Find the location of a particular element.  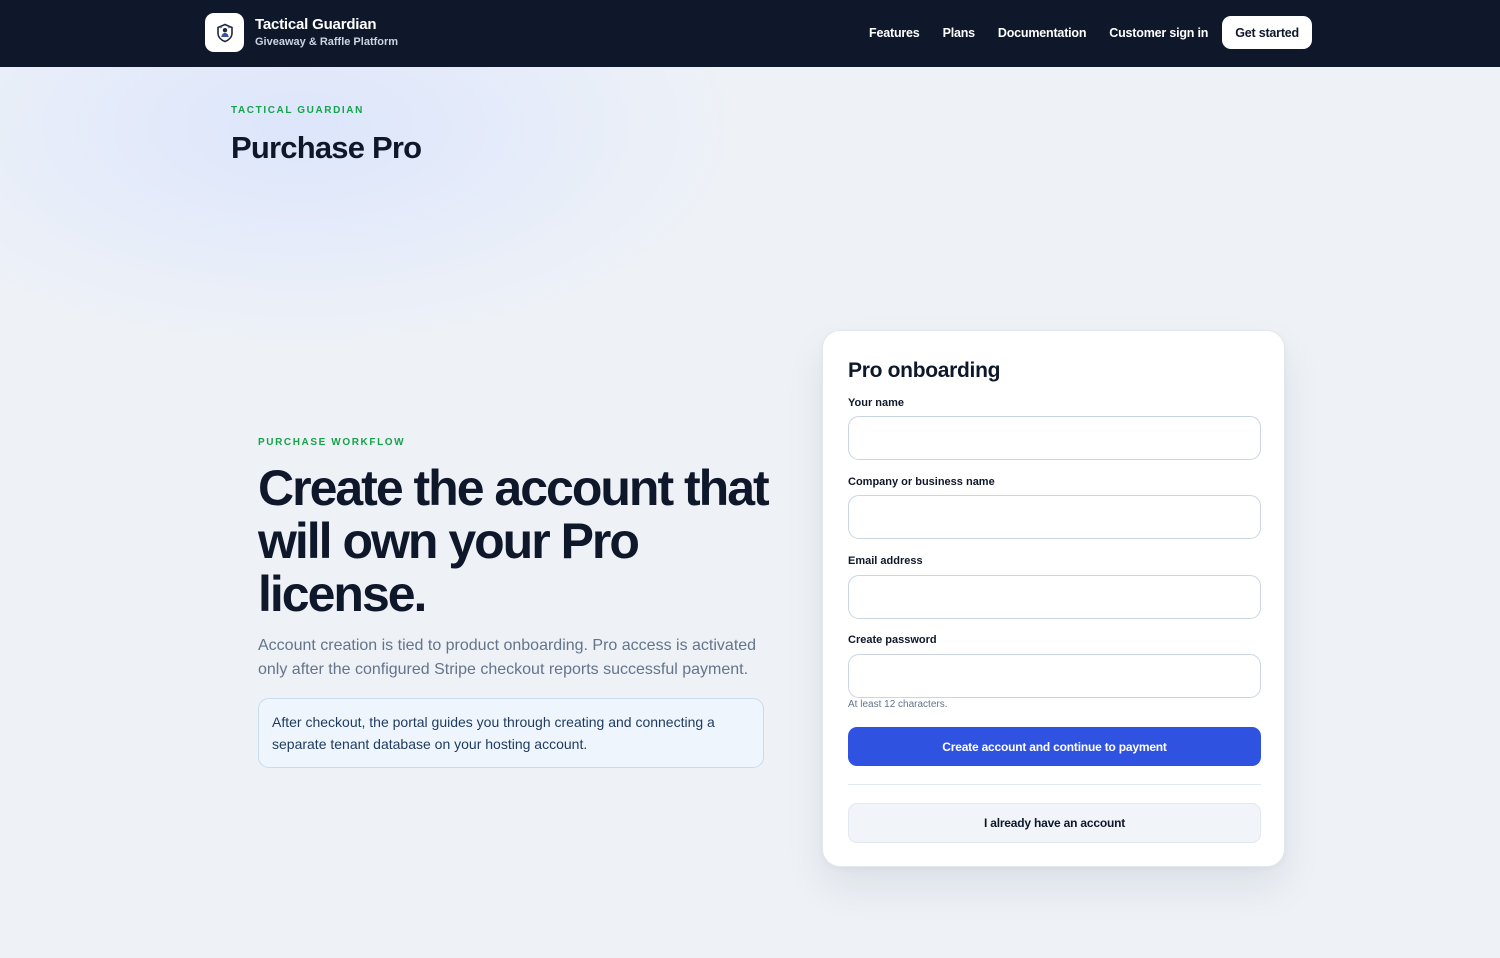

existing-account-button: I already have an account is located at coordinates (1054, 823).